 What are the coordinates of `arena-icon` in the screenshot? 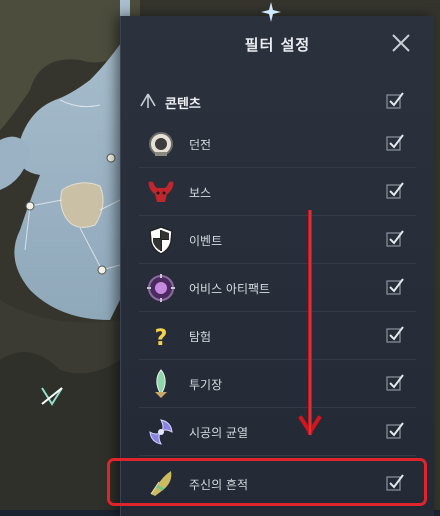 It's located at (161, 383).